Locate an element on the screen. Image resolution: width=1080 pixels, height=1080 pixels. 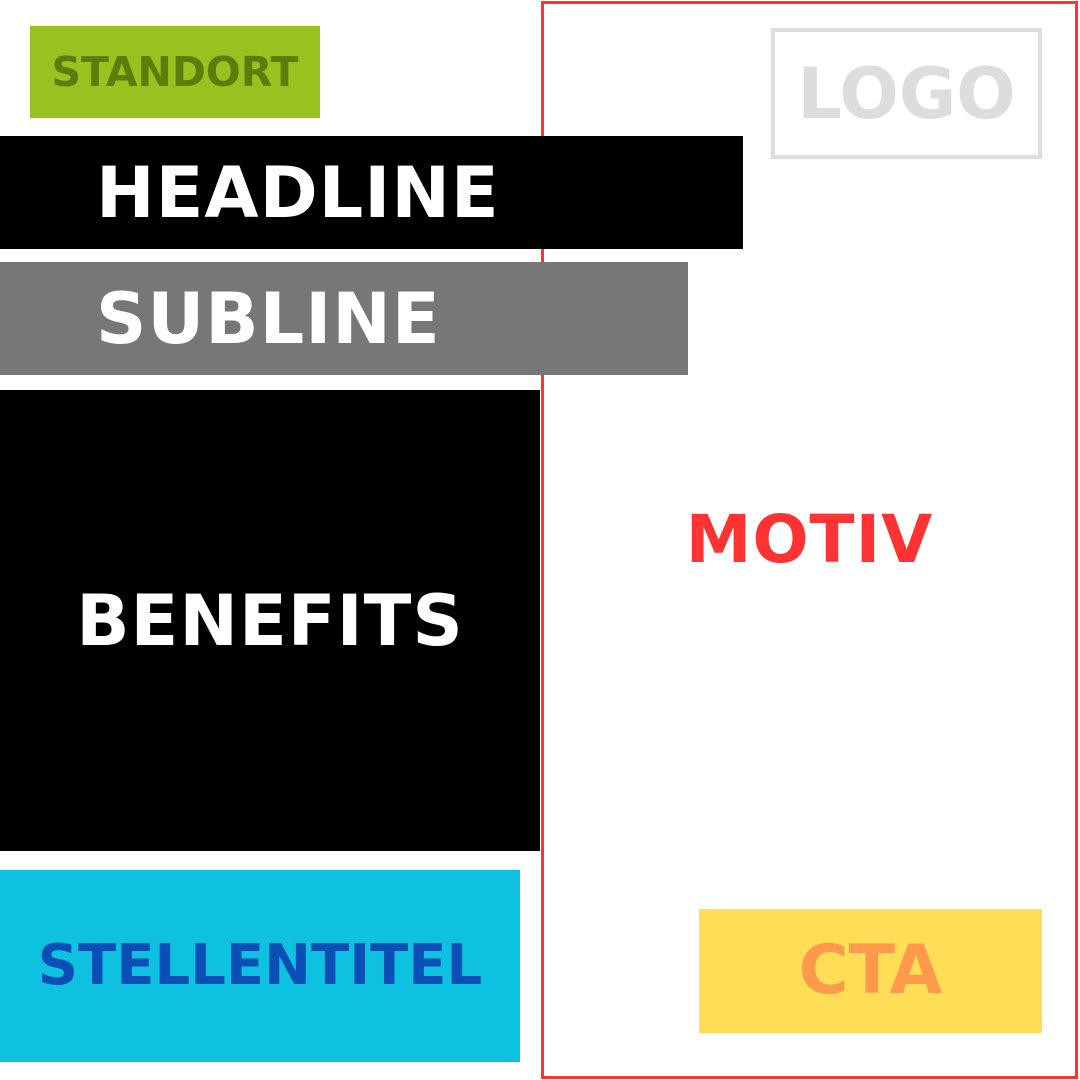
logo-label: LOGO is located at coordinates (906, 93).